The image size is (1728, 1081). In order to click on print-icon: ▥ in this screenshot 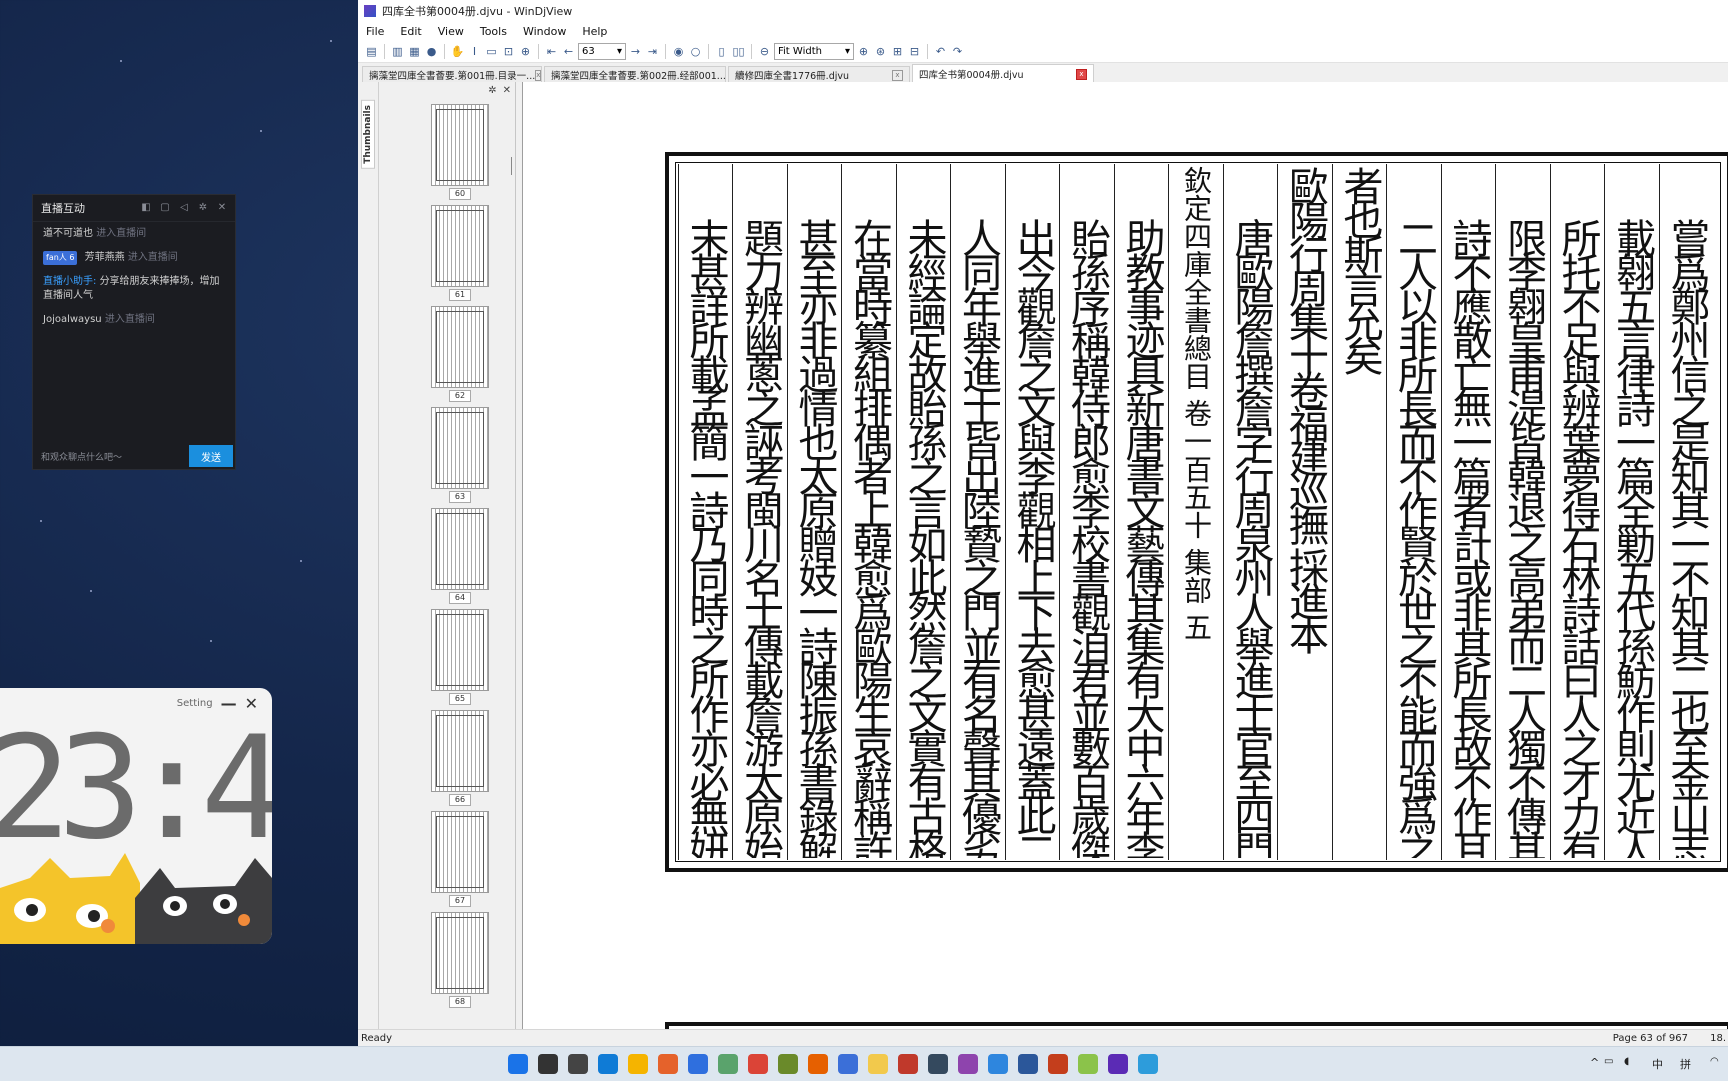, I will do `click(397, 51)`.